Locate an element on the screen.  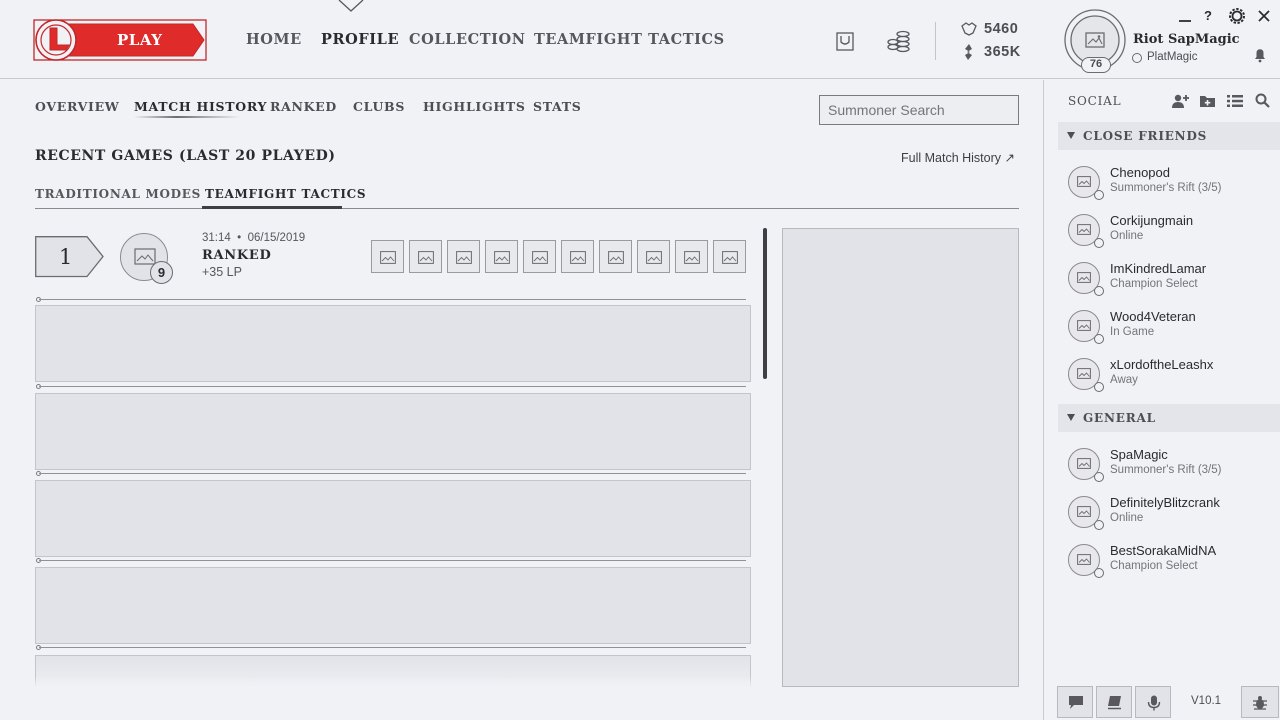
play-button: PLAY is located at coordinates (120, 40).